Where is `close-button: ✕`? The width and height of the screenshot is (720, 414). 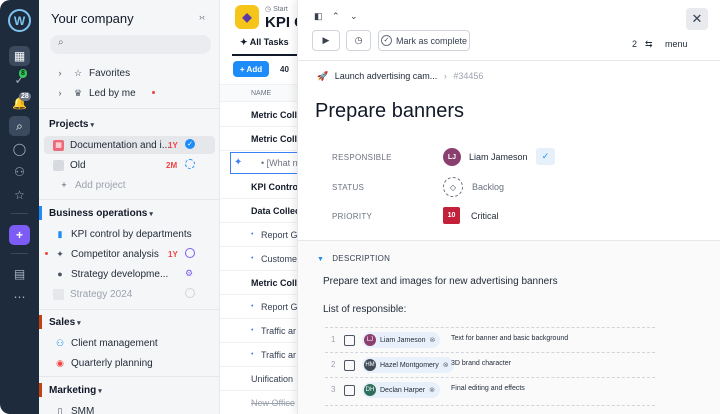 close-button: ✕ is located at coordinates (697, 19).